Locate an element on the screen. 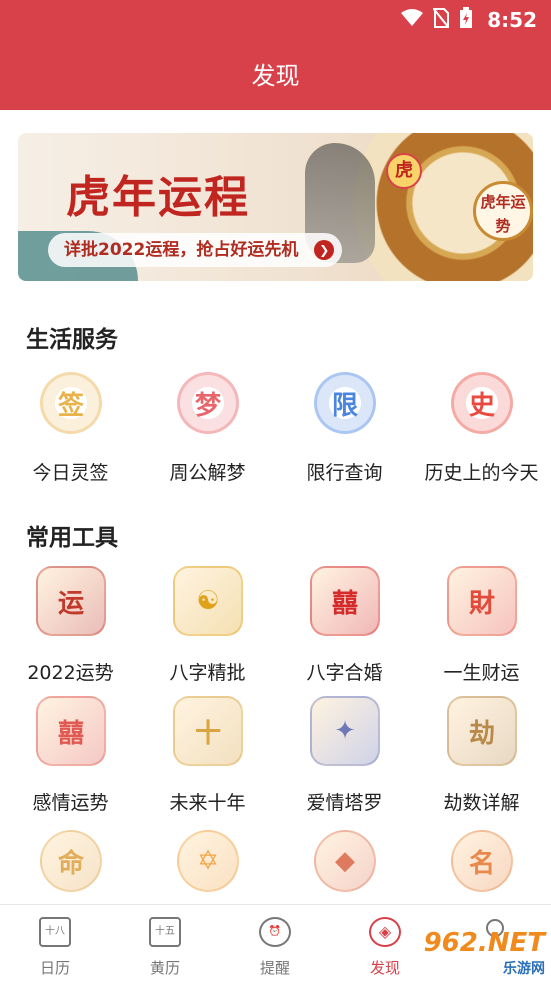 This screenshot has height=982, width=551. scroll-book-icon: 劫 is located at coordinates (482, 731).